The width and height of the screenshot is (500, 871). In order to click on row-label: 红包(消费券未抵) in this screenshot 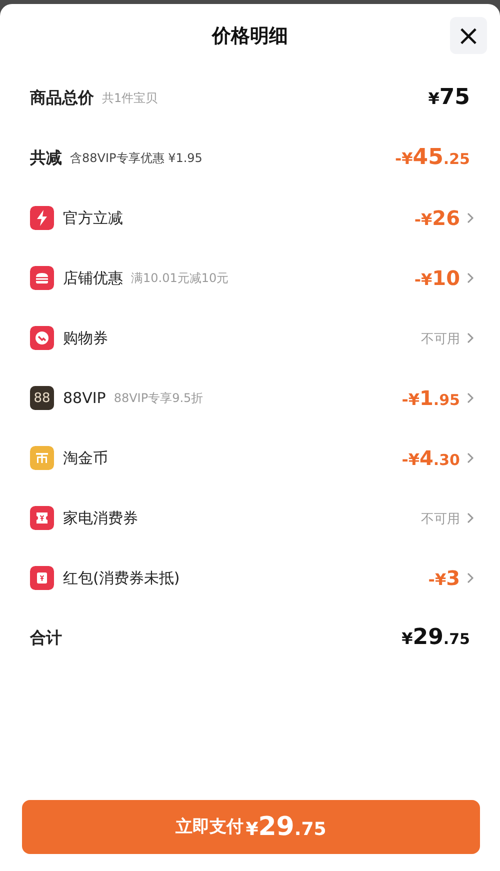, I will do `click(121, 578)`.